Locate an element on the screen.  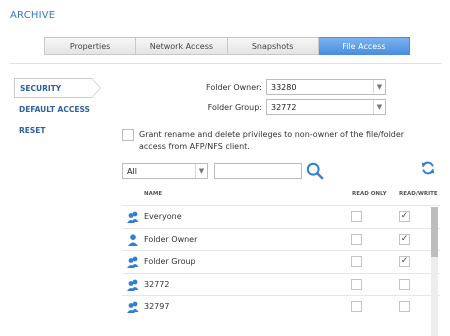
table-scrollbar is located at coordinates (434, 271).